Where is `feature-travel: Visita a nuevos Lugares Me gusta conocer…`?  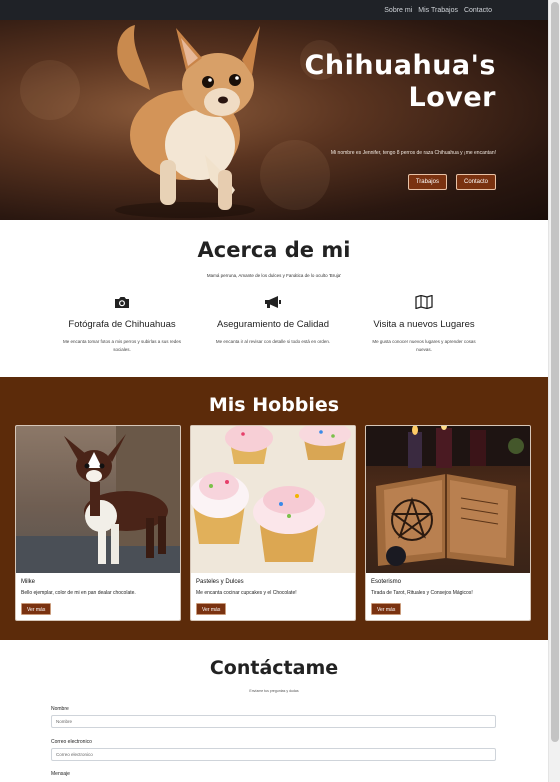
feature-travel: Visita a nuevos Lugares Me gusta conocer… is located at coordinates (424, 324).